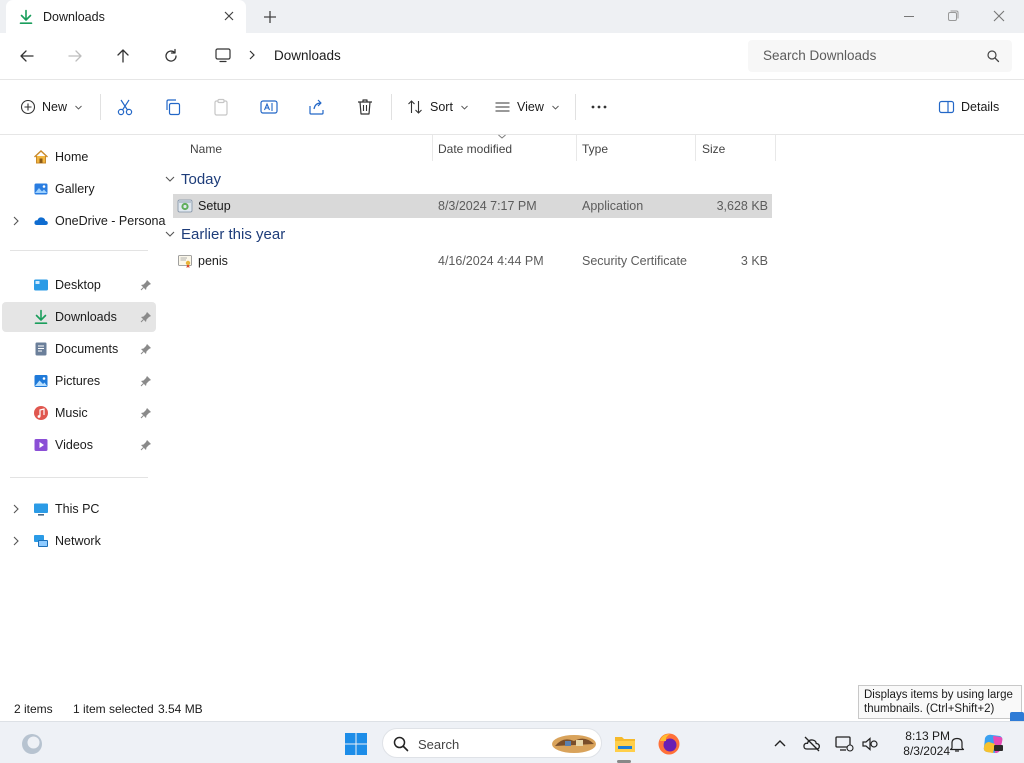  I want to click on selection-size: 3.54 MB, so click(180, 709).